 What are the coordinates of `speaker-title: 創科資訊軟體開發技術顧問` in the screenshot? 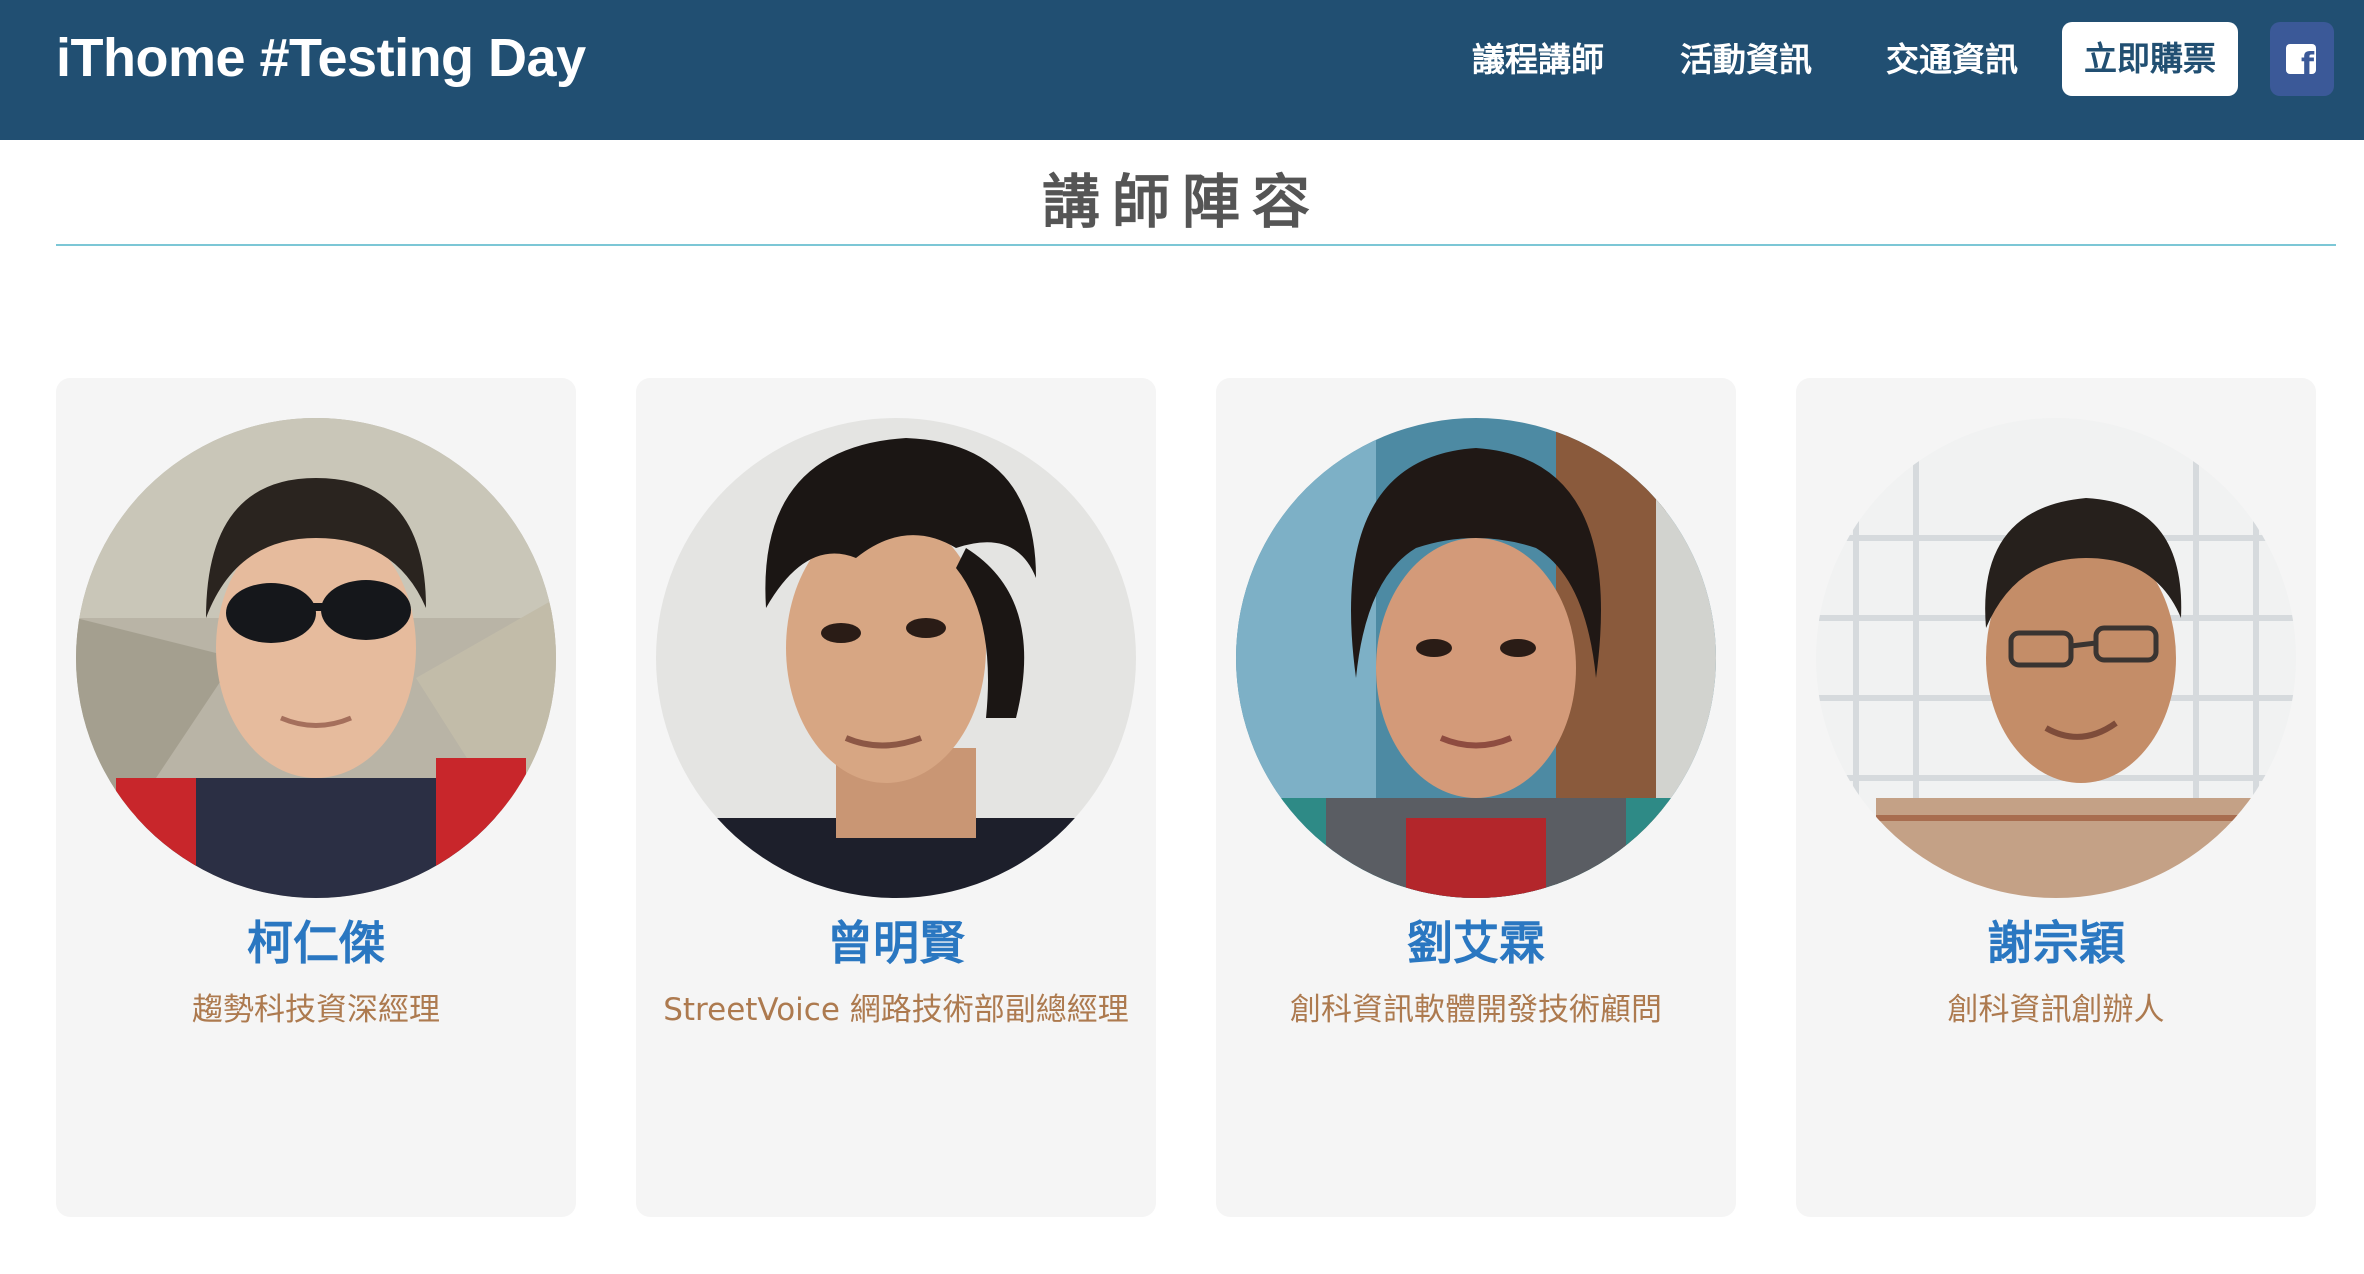 It's located at (1476, 1010).